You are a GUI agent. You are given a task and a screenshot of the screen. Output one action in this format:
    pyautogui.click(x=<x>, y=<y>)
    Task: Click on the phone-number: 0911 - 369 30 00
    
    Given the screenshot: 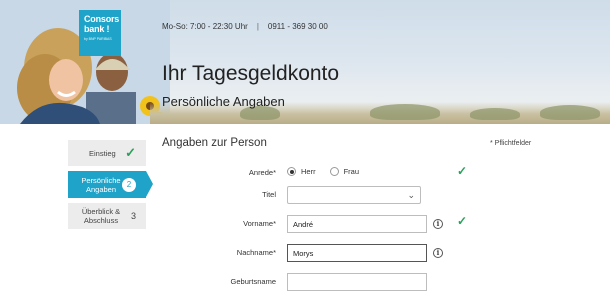 What is the action you would take?
    pyautogui.click(x=298, y=26)
    